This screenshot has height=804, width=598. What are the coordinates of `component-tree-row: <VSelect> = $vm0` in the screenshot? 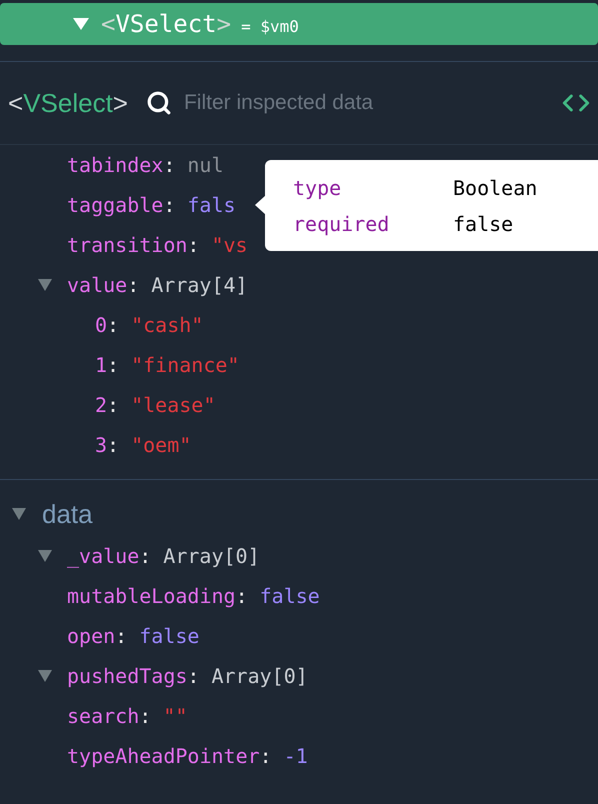 It's located at (299, 24).